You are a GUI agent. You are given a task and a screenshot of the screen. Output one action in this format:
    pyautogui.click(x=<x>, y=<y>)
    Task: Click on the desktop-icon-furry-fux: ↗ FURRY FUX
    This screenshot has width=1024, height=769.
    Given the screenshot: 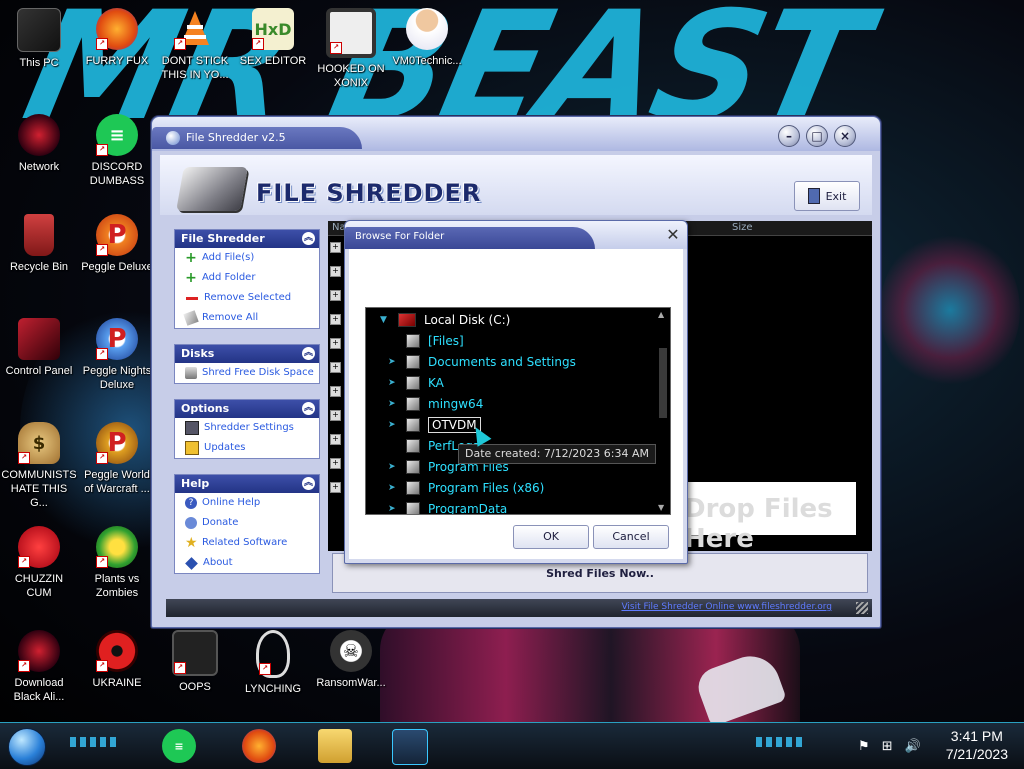 What is the action you would take?
    pyautogui.click(x=117, y=38)
    